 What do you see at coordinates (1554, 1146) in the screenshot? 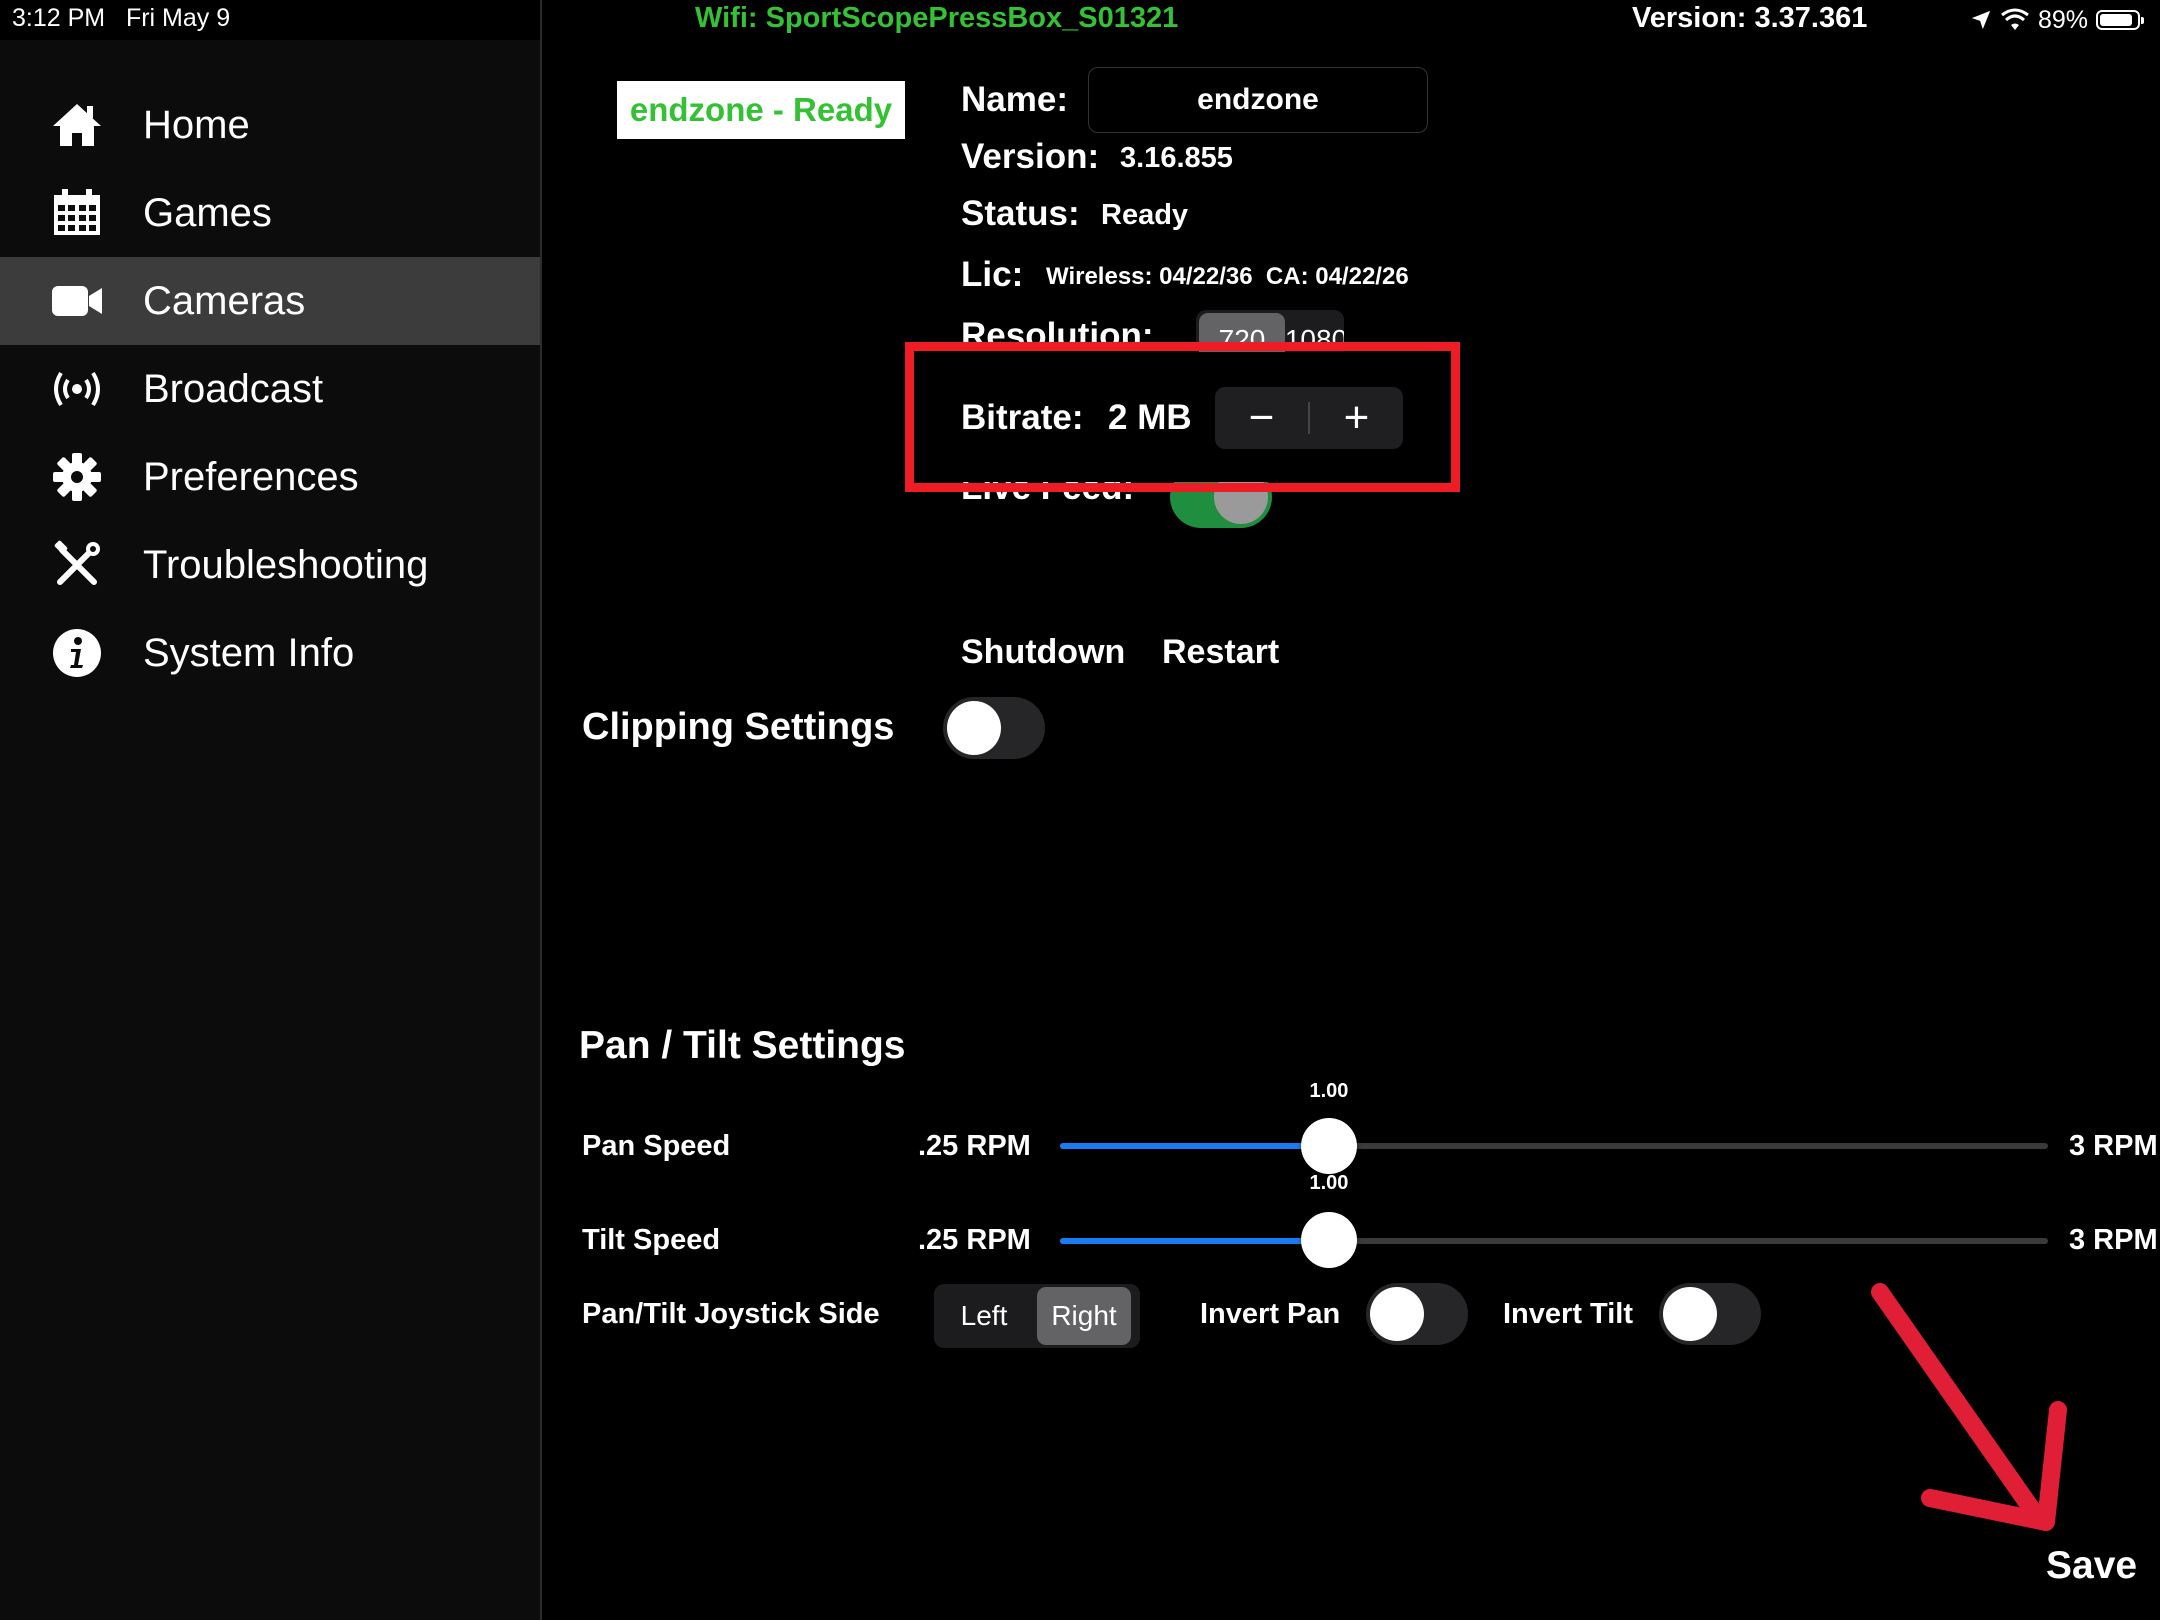
I see `pan-speed-slider` at bounding box center [1554, 1146].